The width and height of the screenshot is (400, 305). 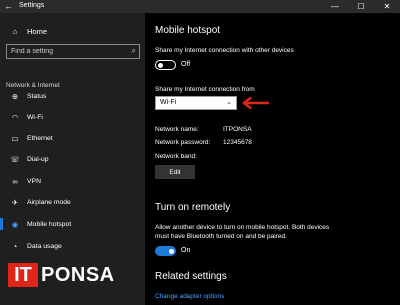 What do you see at coordinates (176, 156) in the screenshot?
I see `network-band-label: Network band:` at bounding box center [176, 156].